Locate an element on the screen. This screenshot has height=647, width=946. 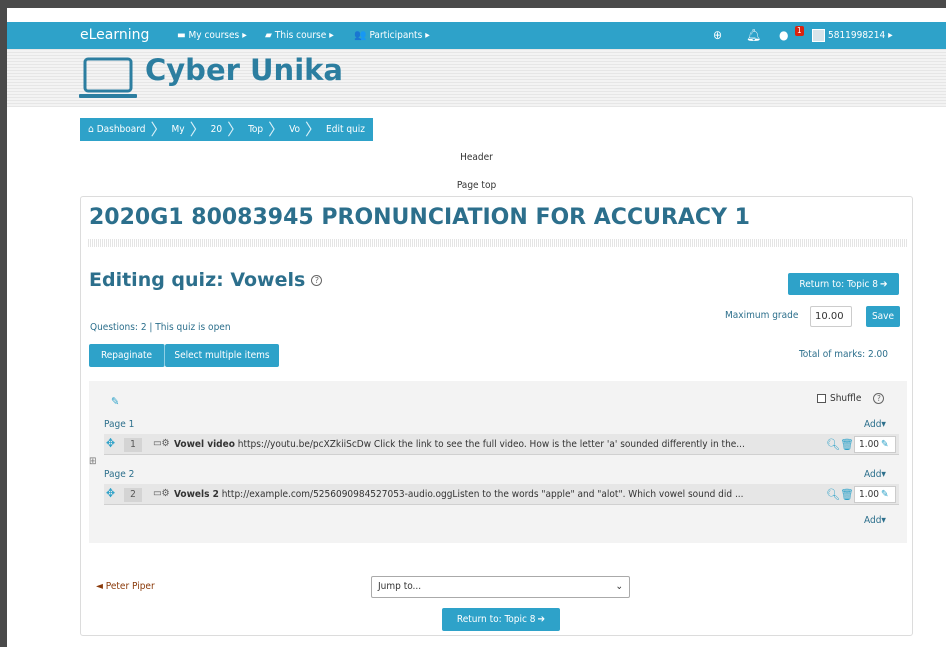
my-courses-label: My courses is located at coordinates (214, 35).